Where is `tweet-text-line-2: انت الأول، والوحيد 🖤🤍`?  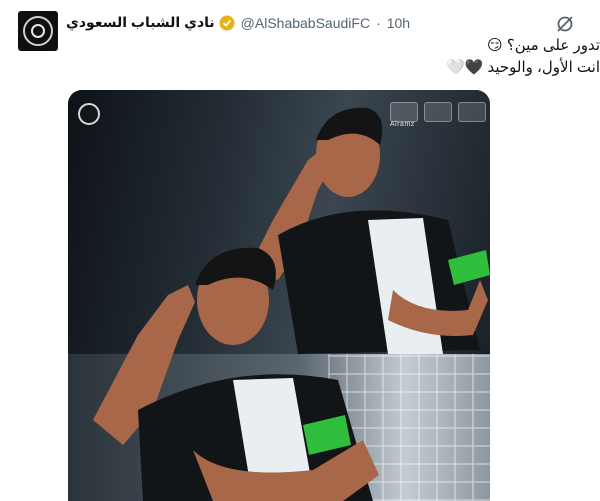 tweet-text-line-2: انت الأول، والوحيد 🖤🤍 is located at coordinates (522, 67).